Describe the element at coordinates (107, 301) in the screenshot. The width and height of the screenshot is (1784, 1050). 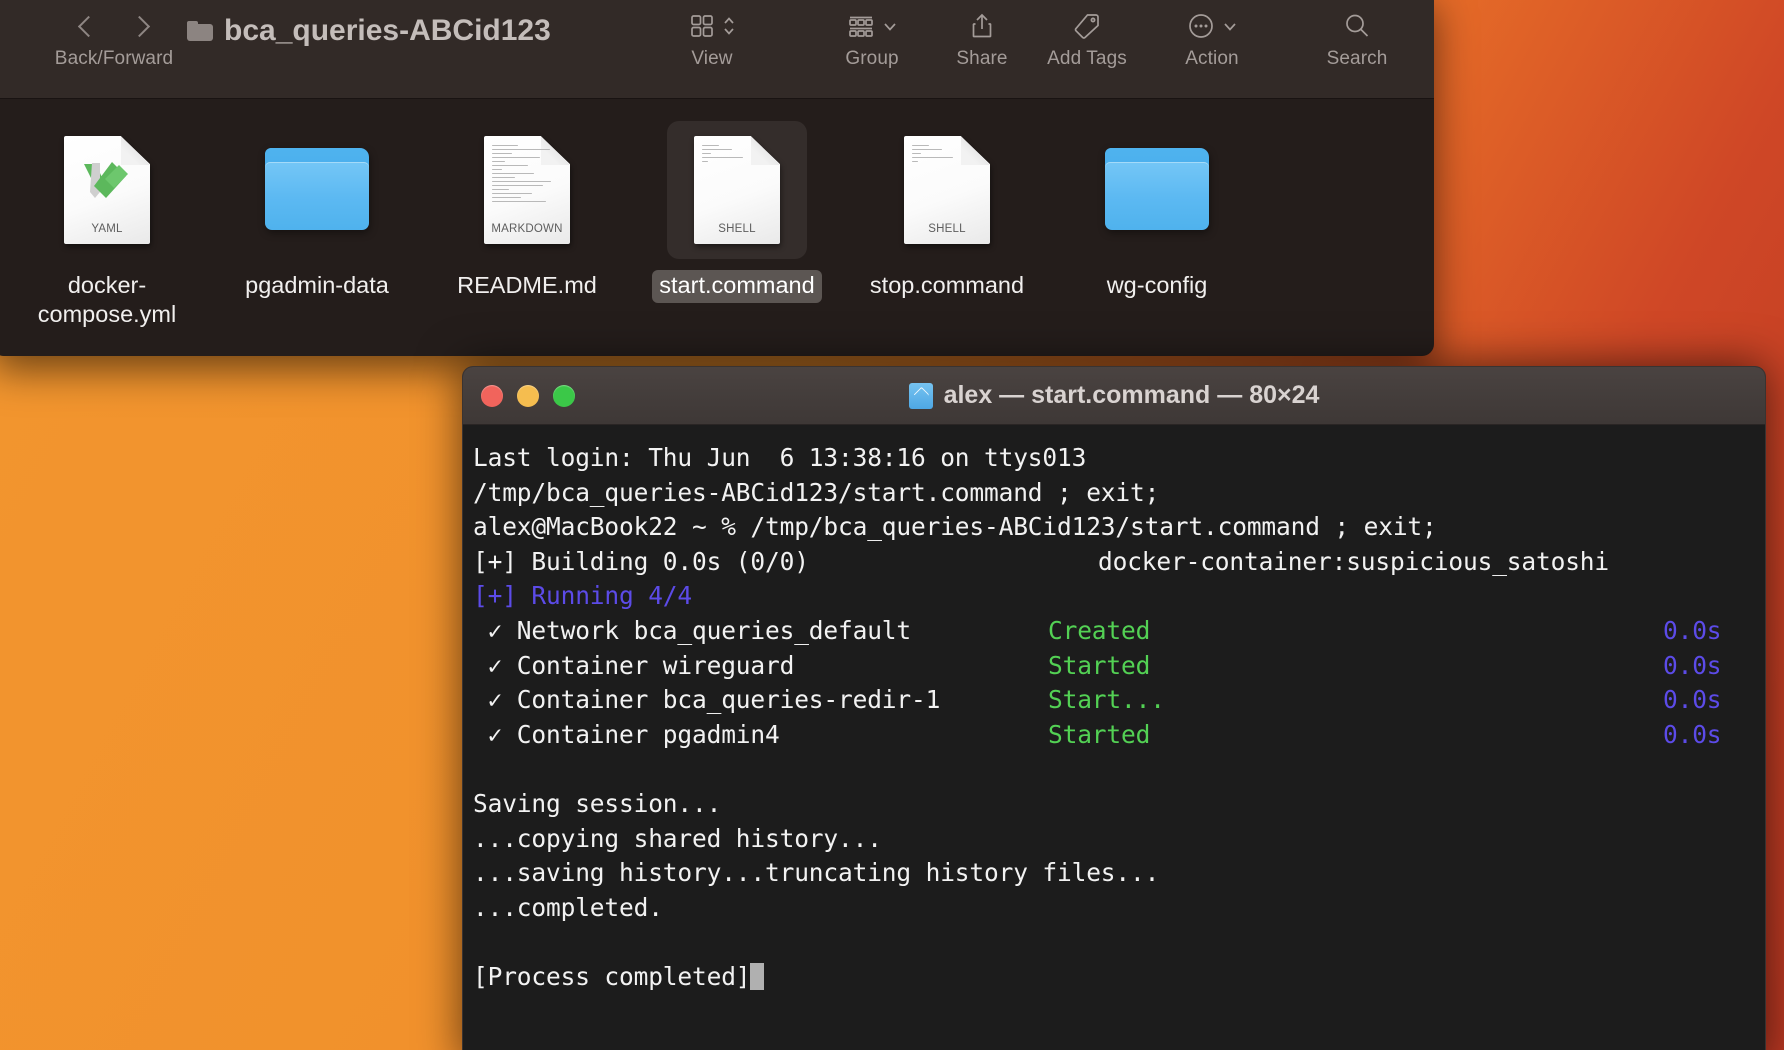
I see `file-label: docker-compose.yml` at that location.